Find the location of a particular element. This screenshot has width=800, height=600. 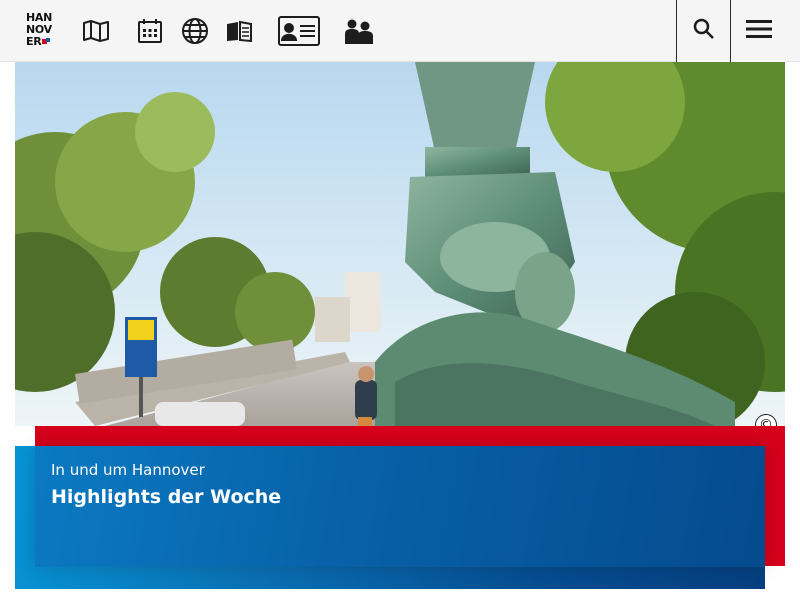

search-icon is located at coordinates (704, 31).